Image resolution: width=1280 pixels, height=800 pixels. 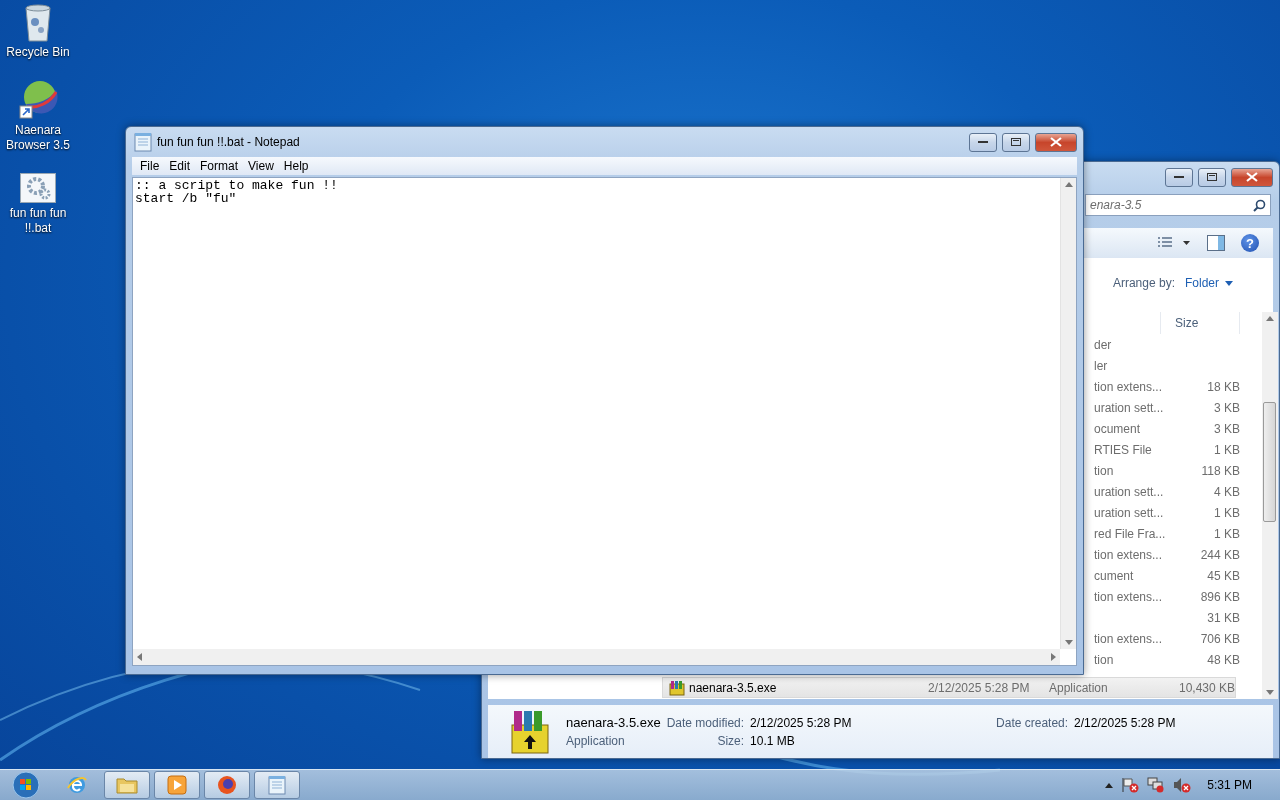 I want to click on size-cell-text: 45 KB, so click(x=1223, y=575).